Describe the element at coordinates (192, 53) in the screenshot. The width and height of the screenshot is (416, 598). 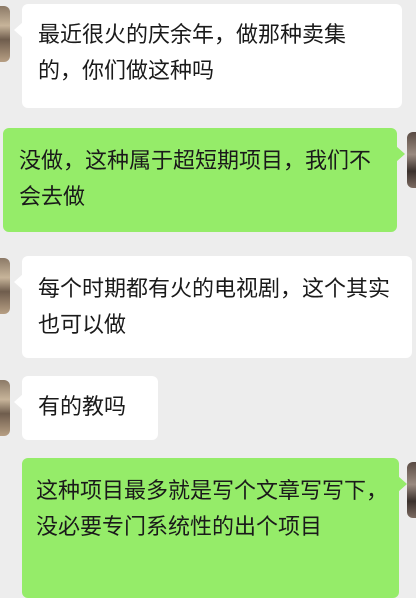
I see `message-text: 最近很火的庆余年，做那种卖集的，你们做这种吗` at that location.